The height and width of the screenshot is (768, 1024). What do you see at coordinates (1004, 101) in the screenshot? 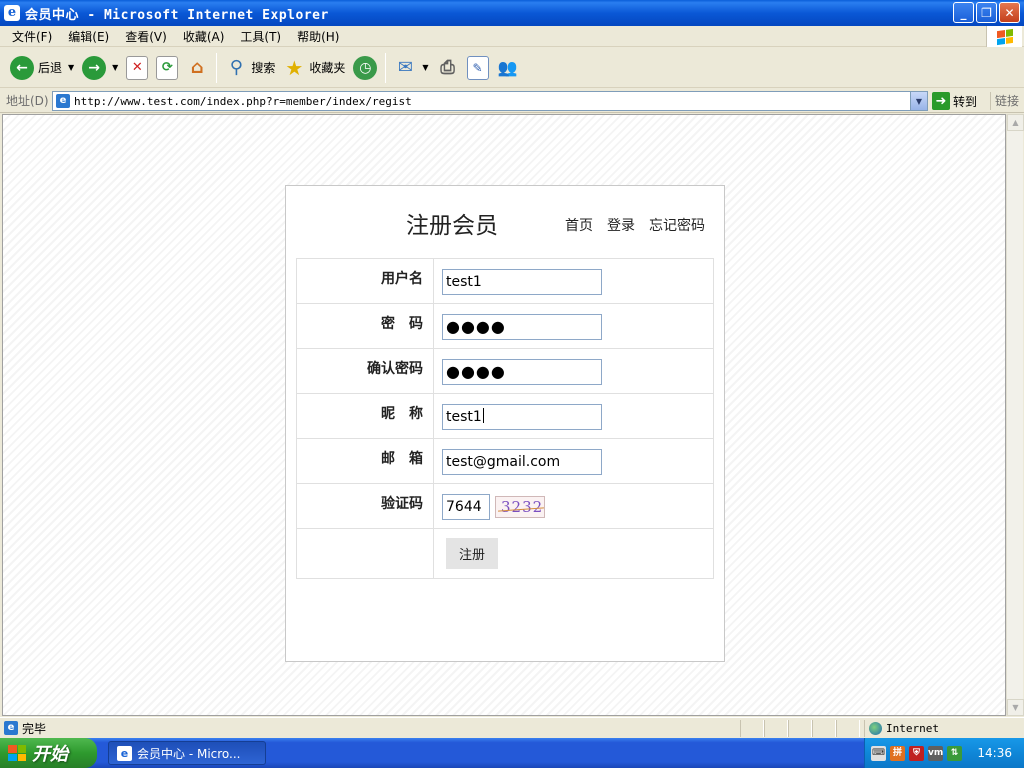
I see `links-button: 链接` at bounding box center [1004, 101].